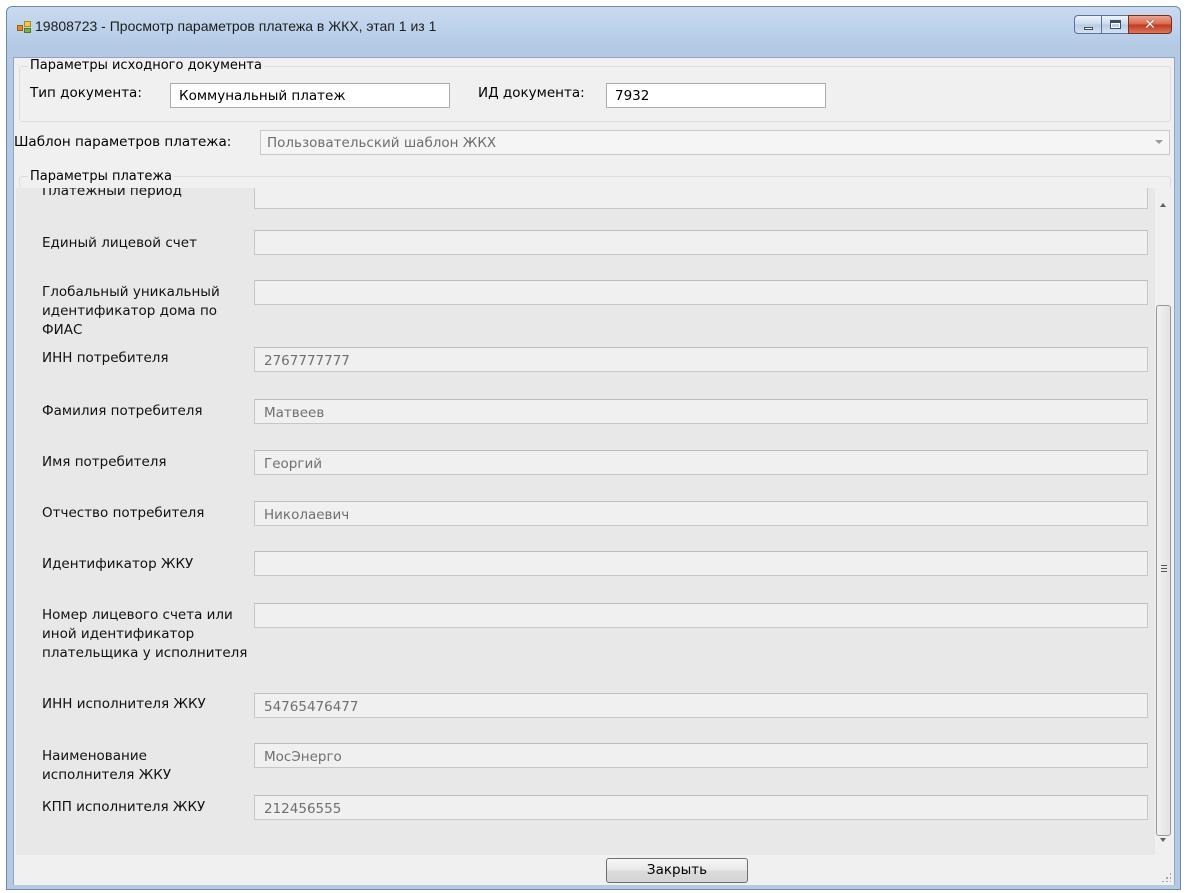 The width and height of the screenshot is (1187, 893). What do you see at coordinates (101, 177) in the screenshot?
I see `payment-params-legend: Параметры платежа` at bounding box center [101, 177].